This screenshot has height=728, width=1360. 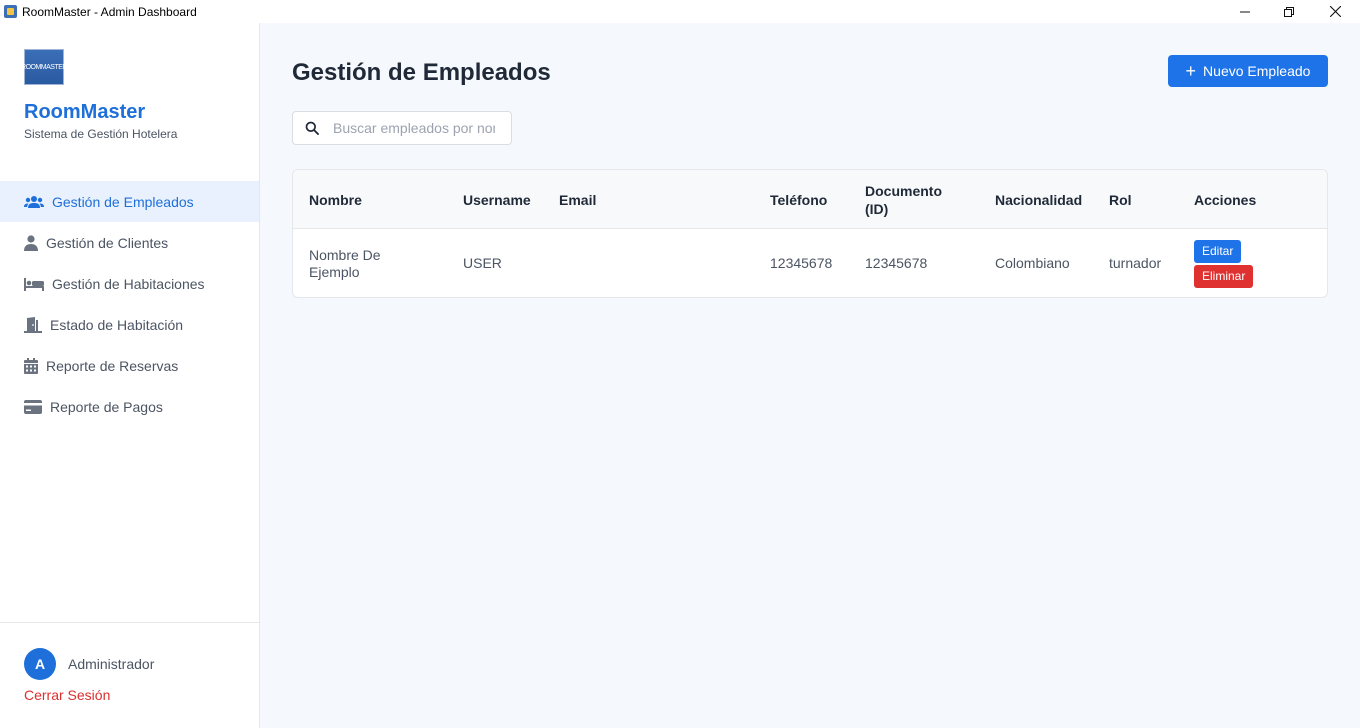 What do you see at coordinates (414, 128) in the screenshot?
I see `search-input` at bounding box center [414, 128].